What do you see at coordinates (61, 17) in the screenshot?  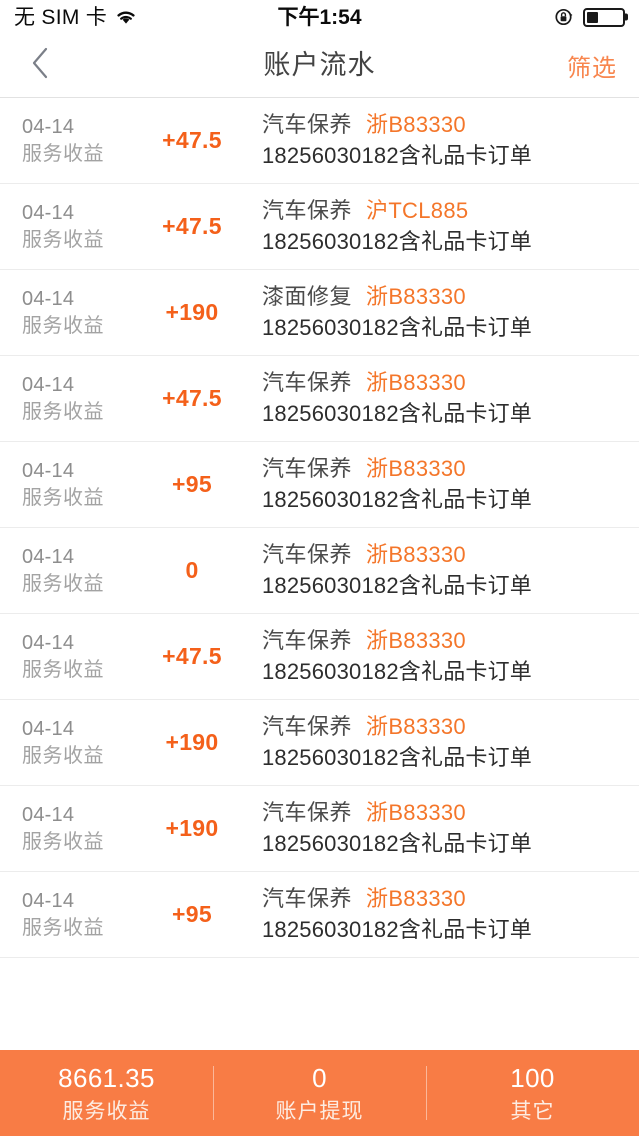 I see `carrier-label: 无 SIM 卡` at bounding box center [61, 17].